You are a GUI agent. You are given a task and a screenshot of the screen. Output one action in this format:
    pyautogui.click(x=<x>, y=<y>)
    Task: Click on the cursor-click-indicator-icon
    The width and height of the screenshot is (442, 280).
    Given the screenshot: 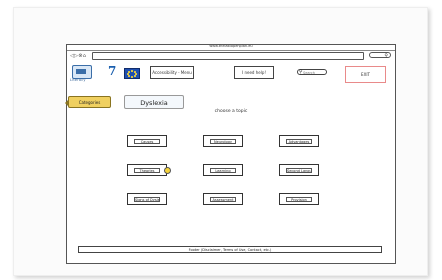 What is the action you would take?
    pyautogui.click(x=167, y=170)
    